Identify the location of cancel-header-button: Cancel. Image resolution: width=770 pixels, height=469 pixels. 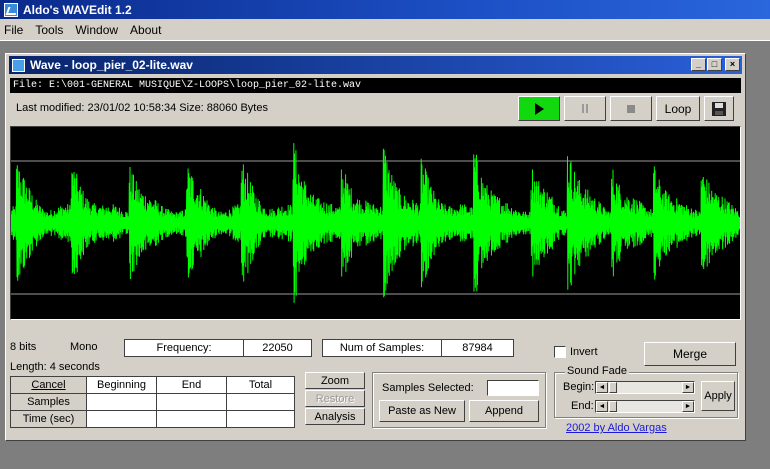
(48, 385).